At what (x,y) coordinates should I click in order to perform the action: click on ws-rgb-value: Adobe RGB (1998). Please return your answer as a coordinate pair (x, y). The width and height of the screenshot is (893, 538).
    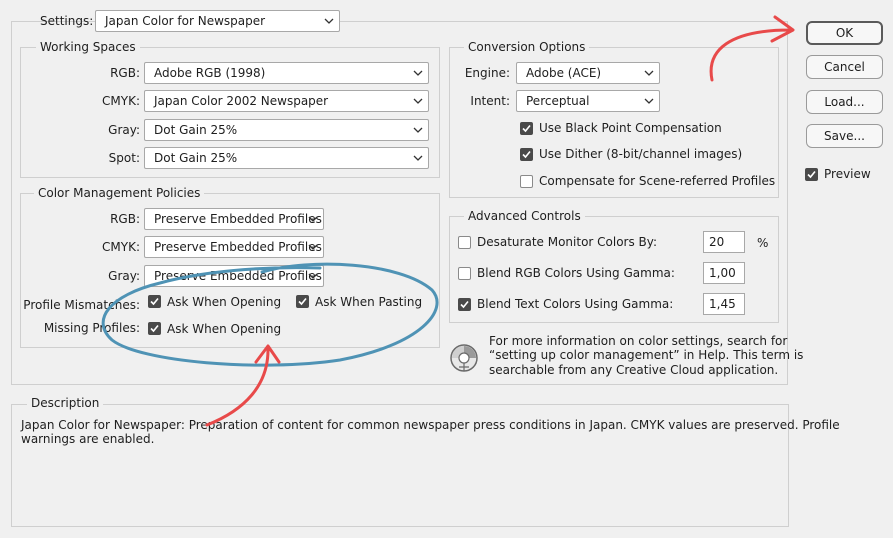
    Looking at the image, I should click on (210, 73).